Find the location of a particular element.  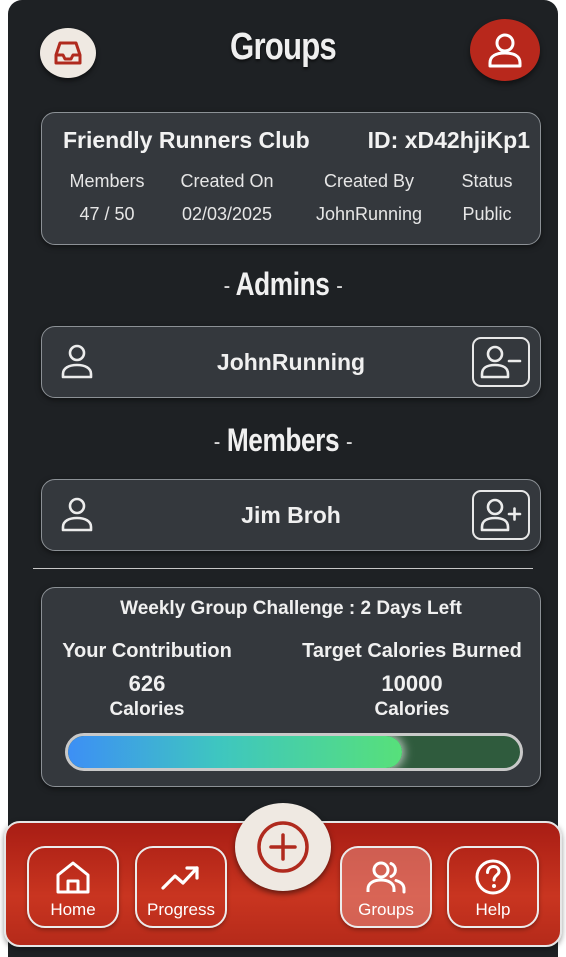

stat-created-on: Created On 02/03/2025 is located at coordinates (227, 198).